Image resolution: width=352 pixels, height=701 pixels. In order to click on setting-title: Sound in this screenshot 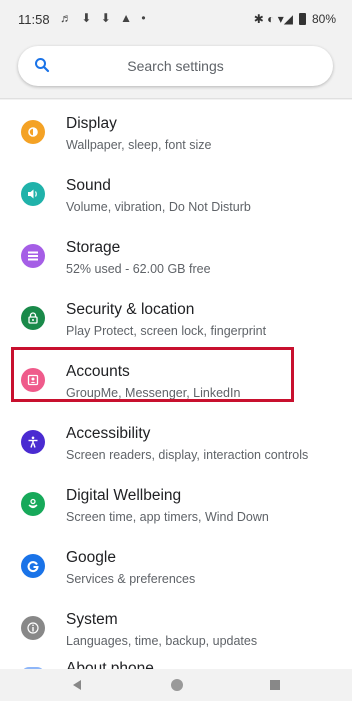, I will do `click(88, 185)`.